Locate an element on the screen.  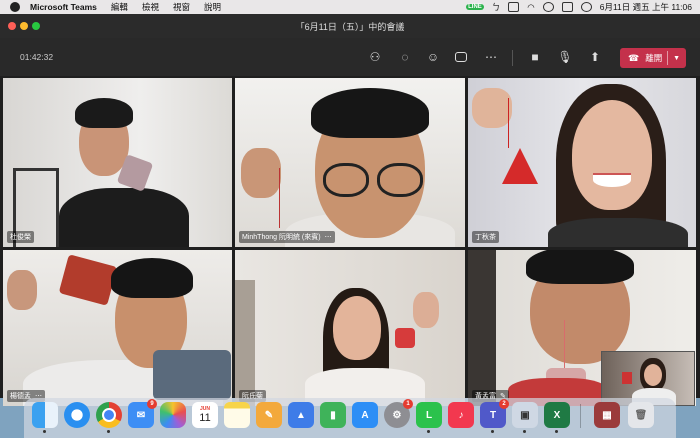
rooms-icon is located at coordinates (461, 57).